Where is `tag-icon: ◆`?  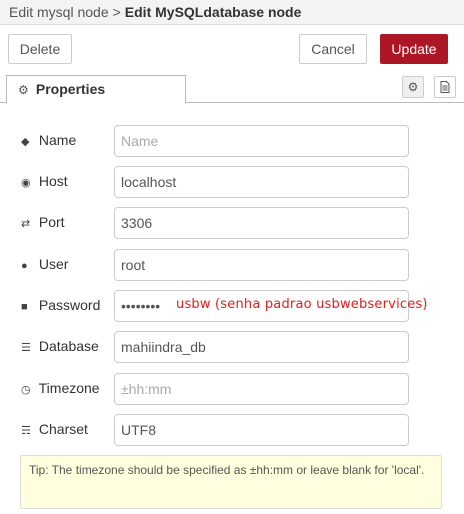
tag-icon: ◆ is located at coordinates (25, 142).